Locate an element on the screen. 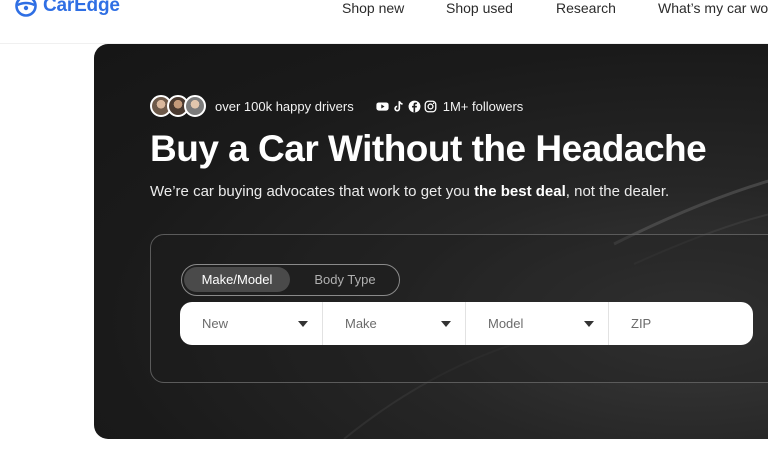  facebook-icon is located at coordinates (414, 106).